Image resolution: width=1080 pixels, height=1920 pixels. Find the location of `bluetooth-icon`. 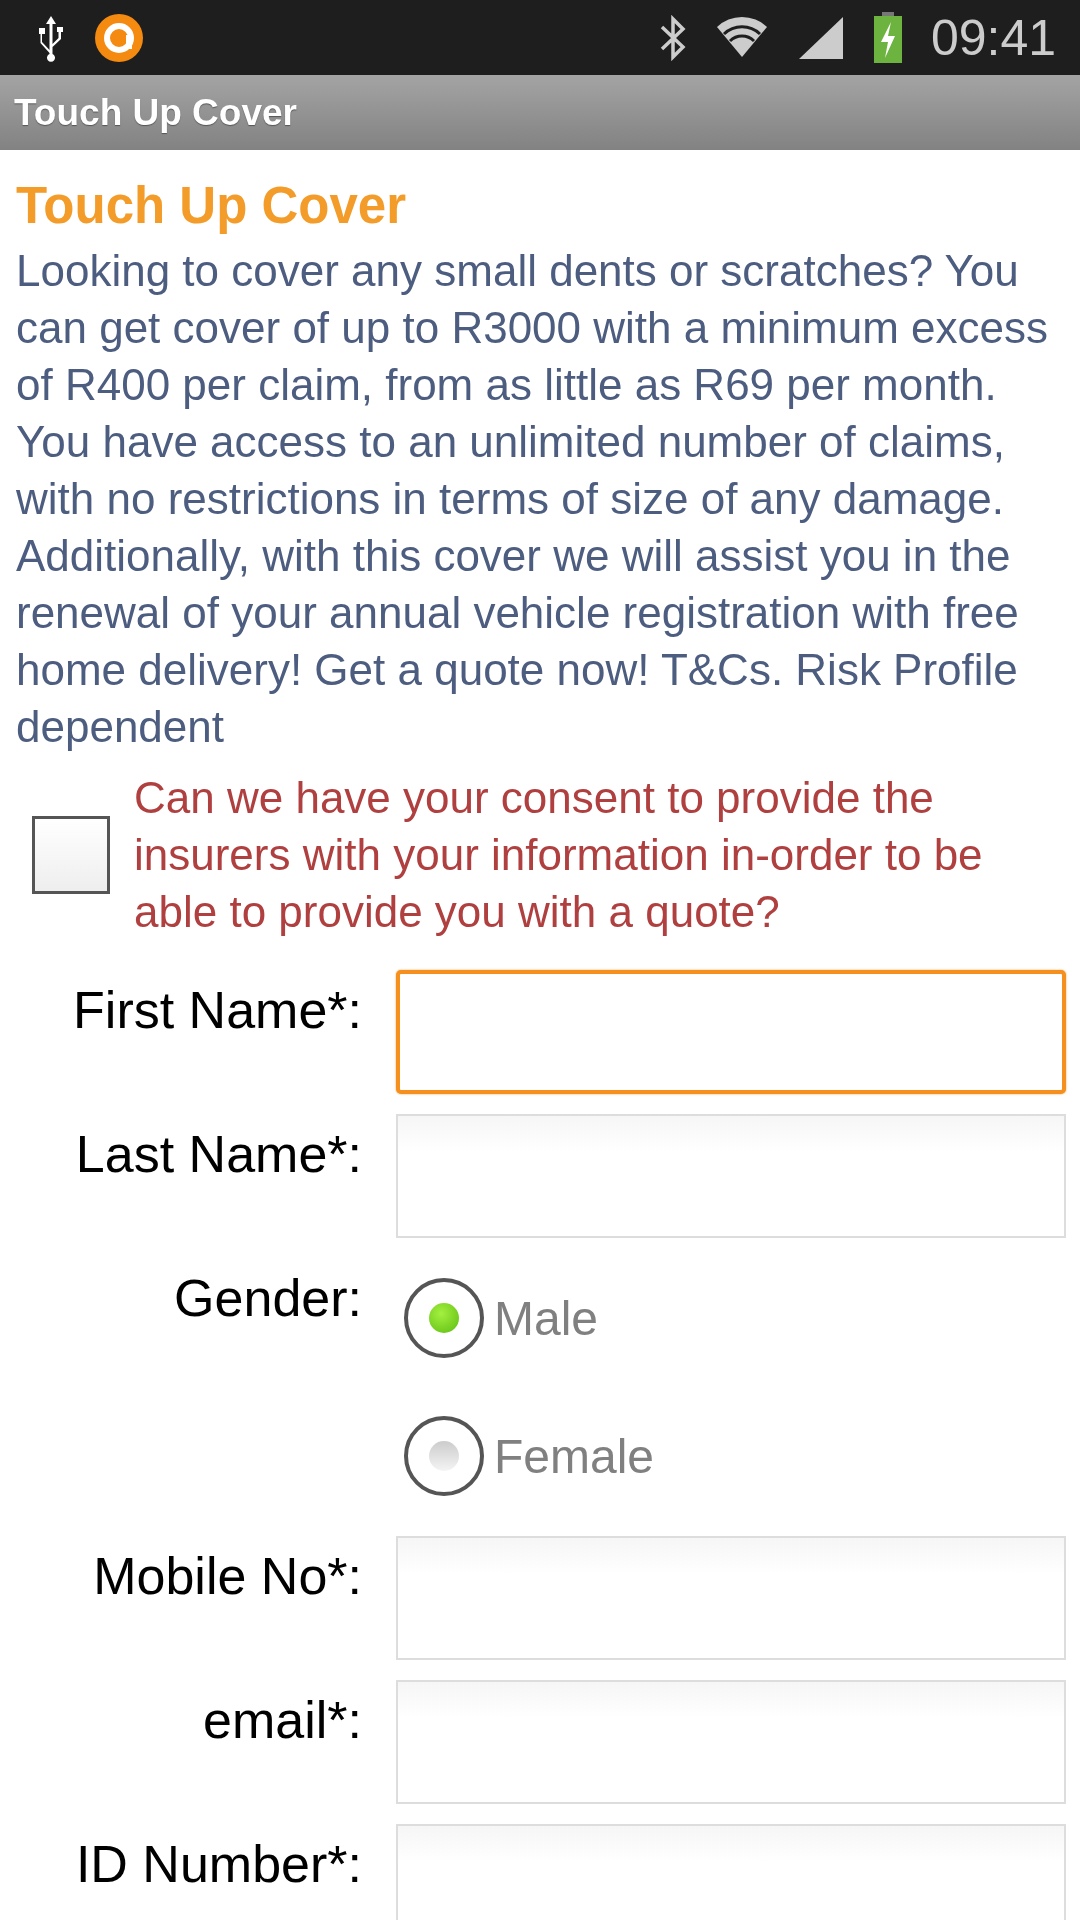

bluetooth-icon is located at coordinates (672, 37).